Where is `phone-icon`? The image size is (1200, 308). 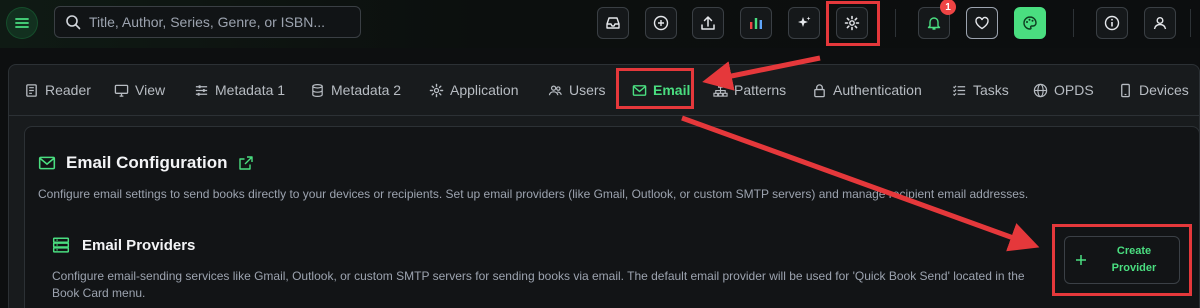 phone-icon is located at coordinates (1125, 90).